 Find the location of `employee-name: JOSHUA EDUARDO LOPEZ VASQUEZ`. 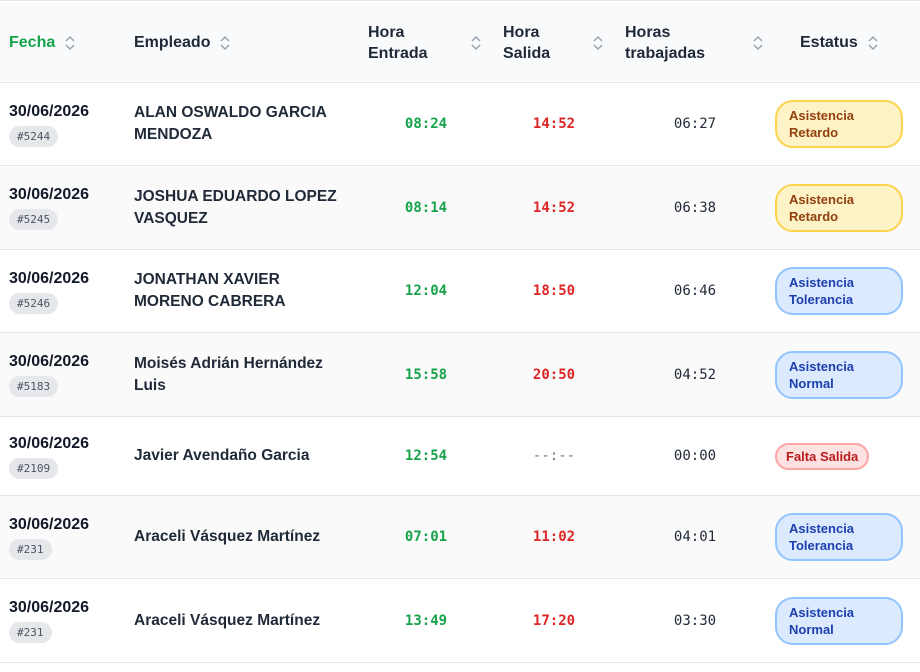

employee-name: JOSHUA EDUARDO LOPEZ VASQUEZ is located at coordinates (235, 207).